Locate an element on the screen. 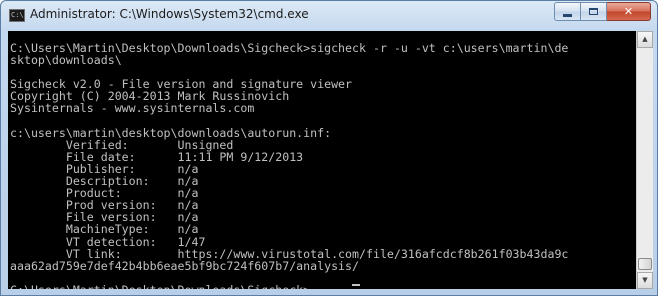 The image size is (660, 298). cmd-icon: C:\ is located at coordinates (17, 15).